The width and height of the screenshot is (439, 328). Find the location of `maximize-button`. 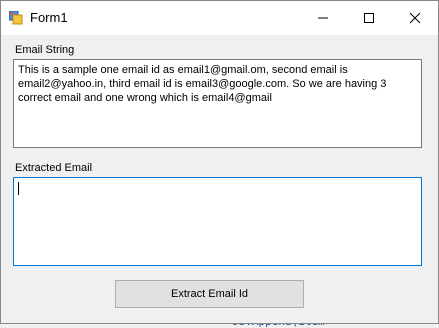

maximize-button is located at coordinates (369, 18).